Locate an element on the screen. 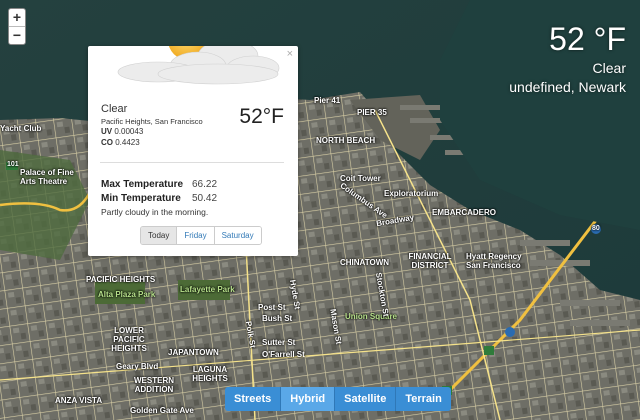  map-label-financial: FINANCIAL DISTRICT is located at coordinates (430, 261).